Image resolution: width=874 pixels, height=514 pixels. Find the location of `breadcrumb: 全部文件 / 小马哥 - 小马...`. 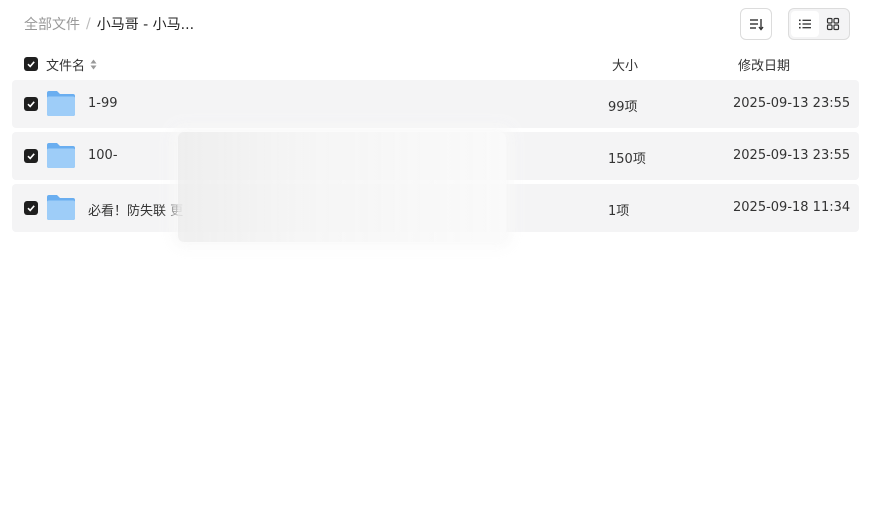

breadcrumb: 全部文件 / 小马哥 - 小马... is located at coordinates (109, 24).